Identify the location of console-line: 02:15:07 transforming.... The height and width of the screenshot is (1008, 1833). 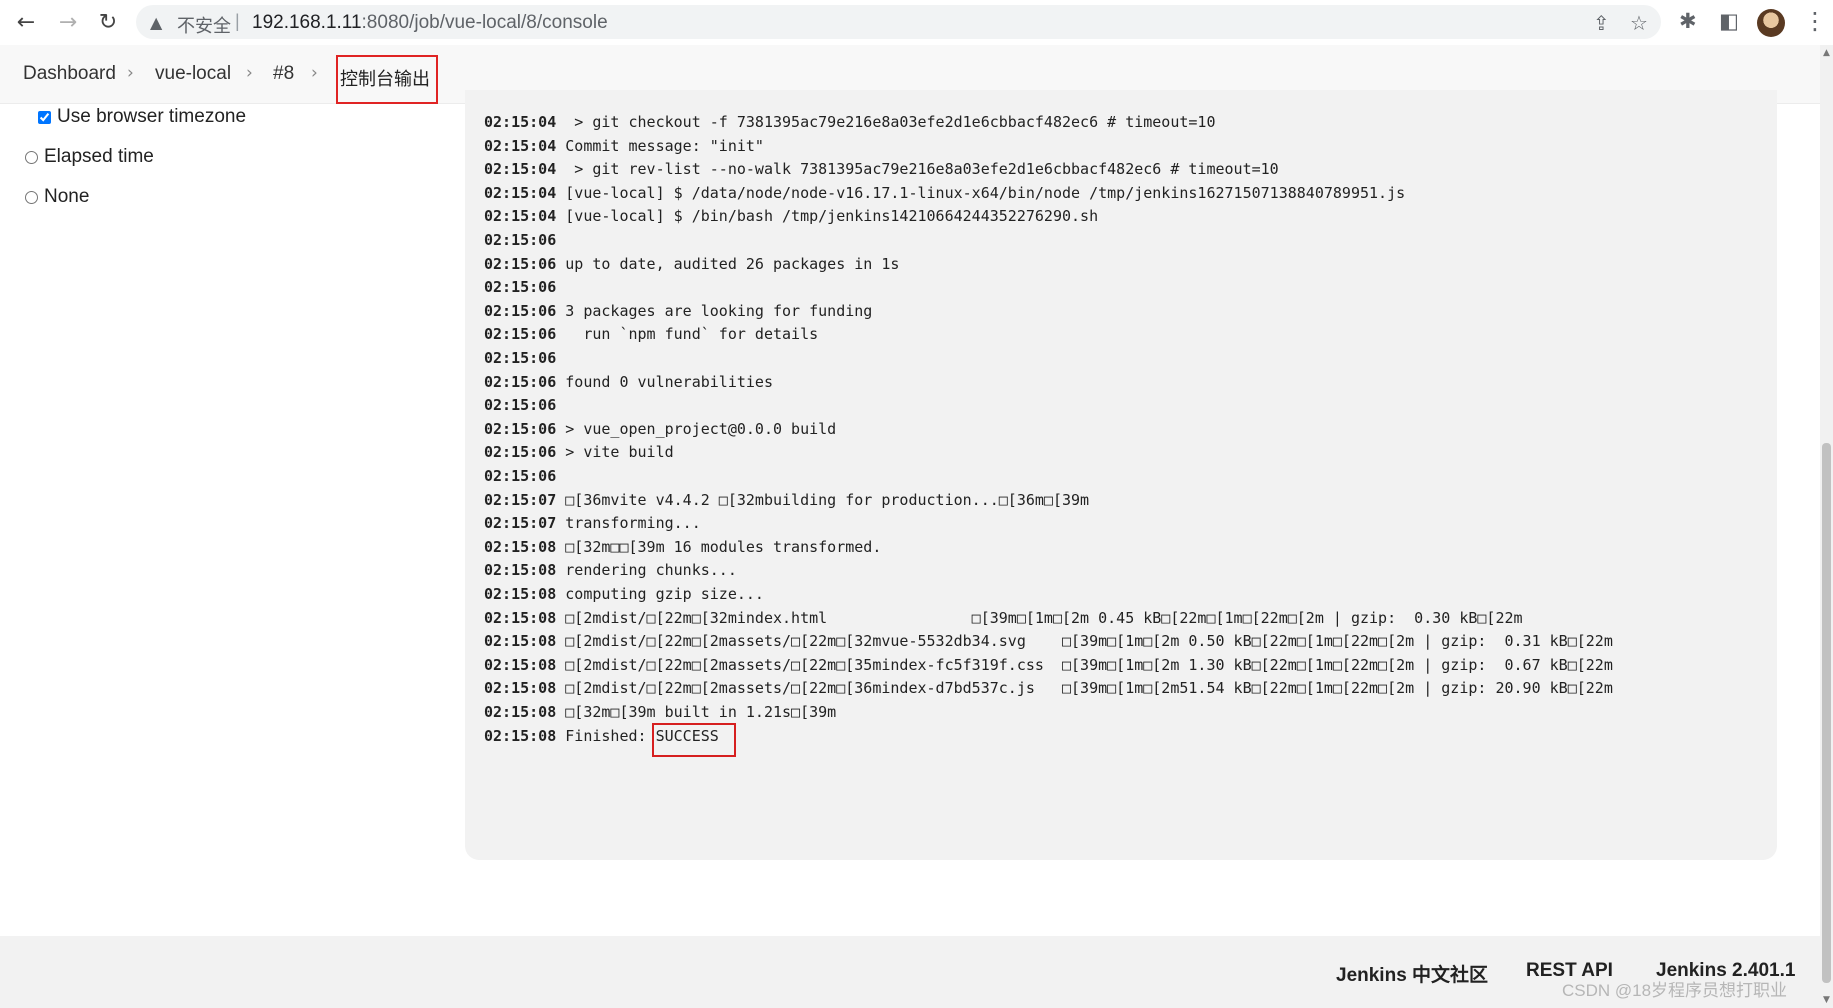
(592, 523).